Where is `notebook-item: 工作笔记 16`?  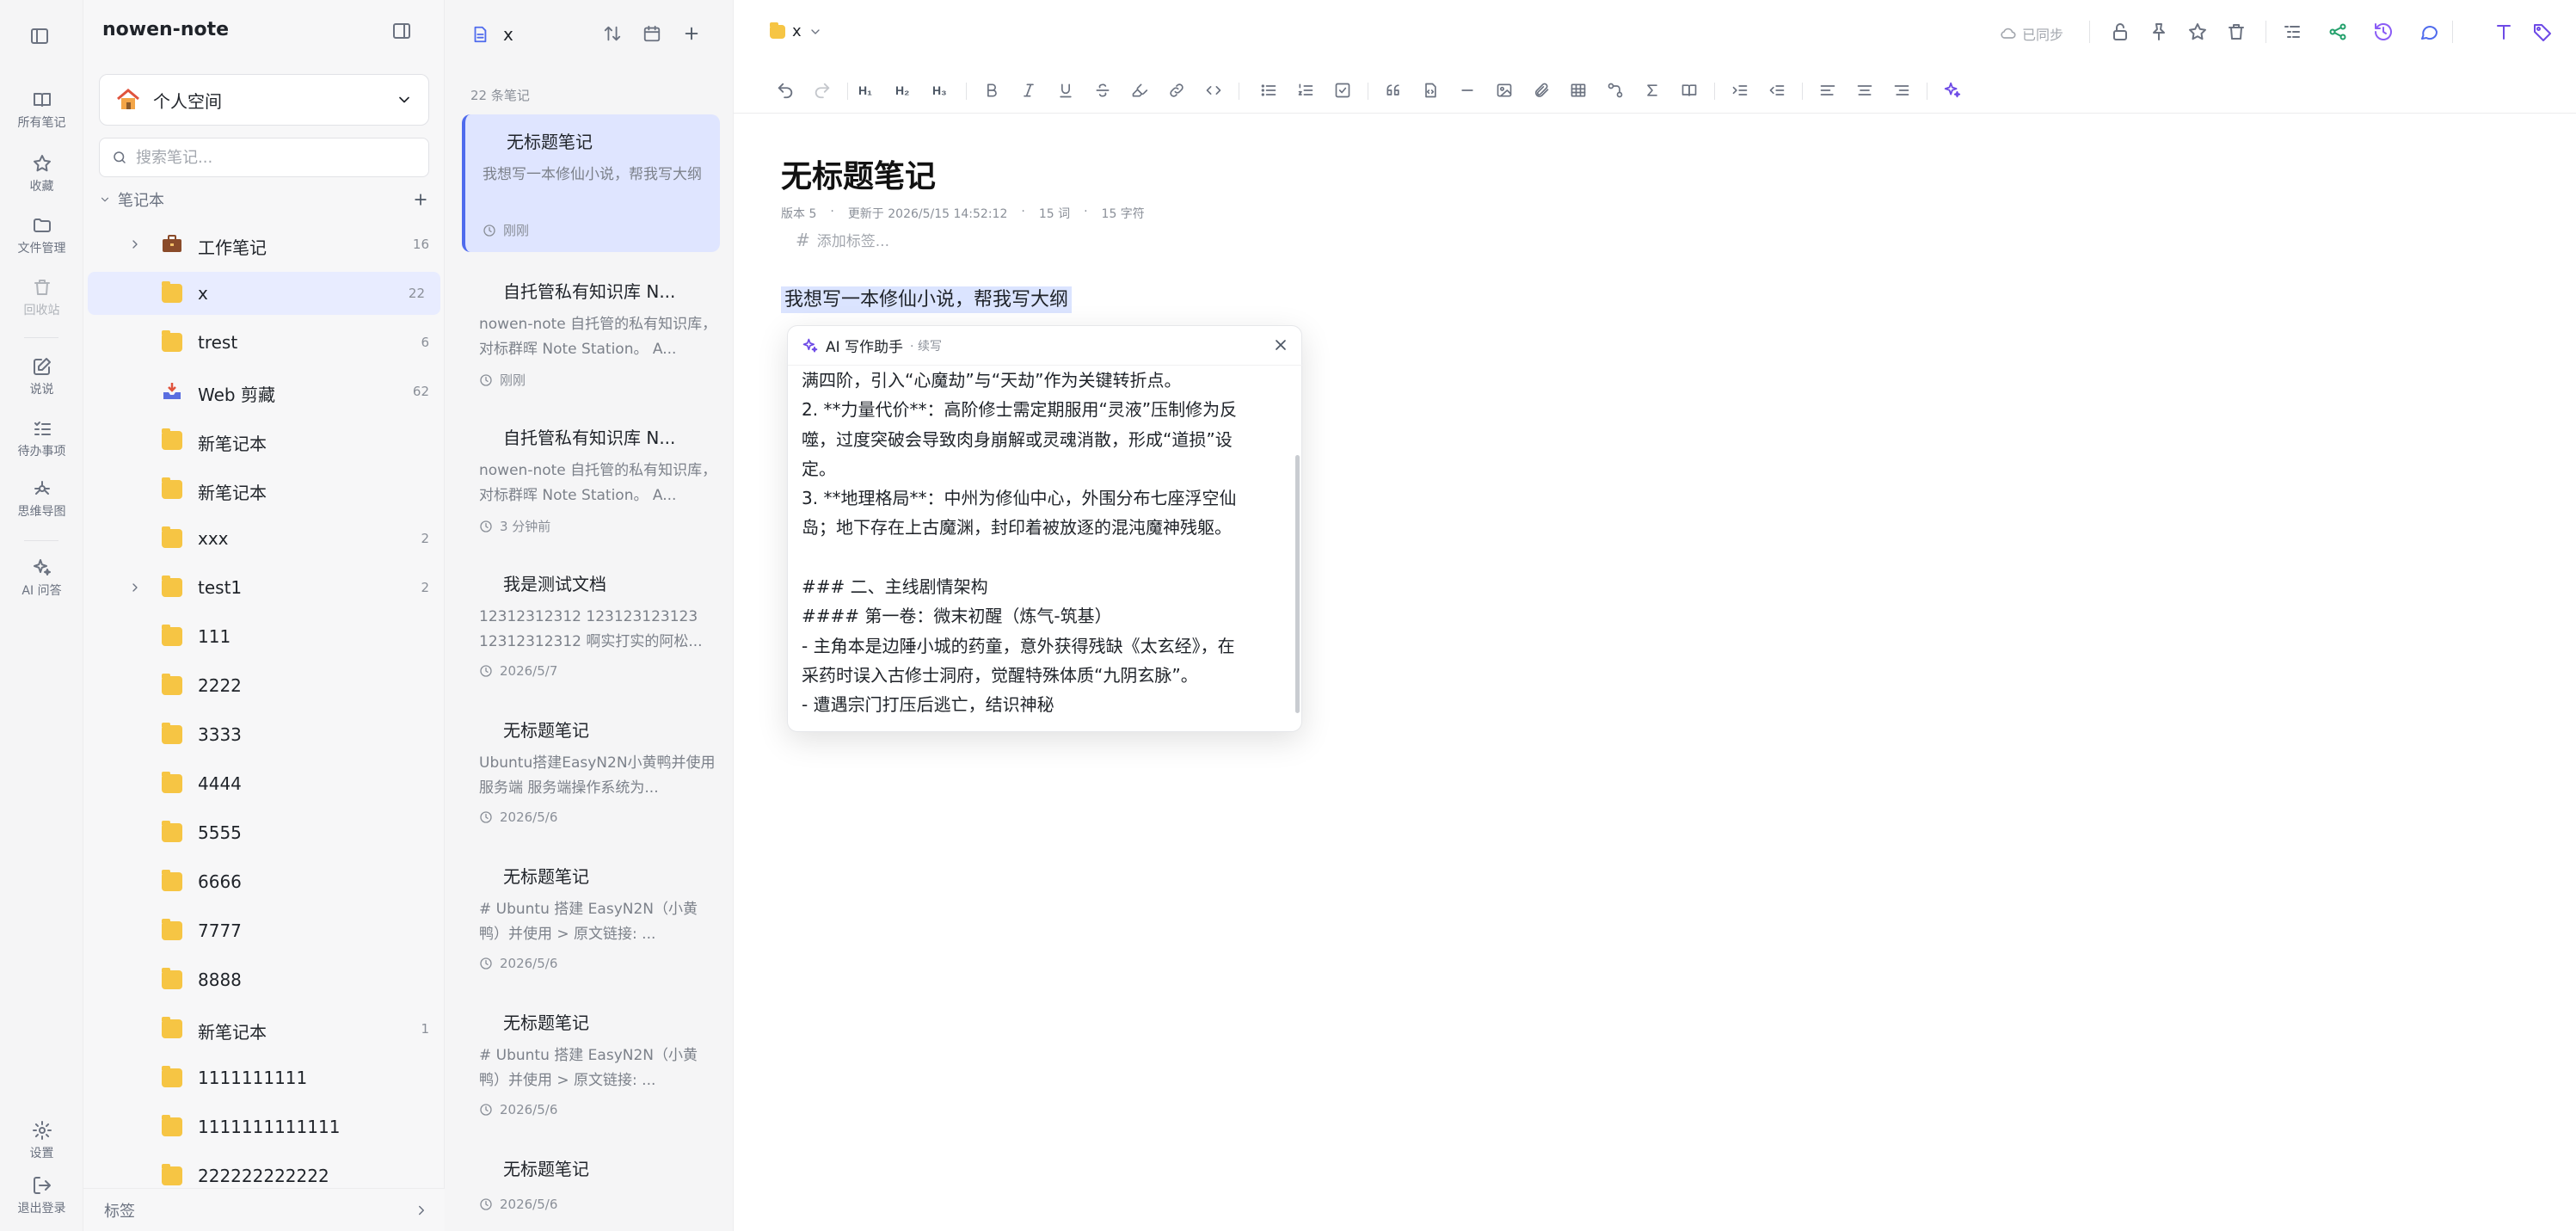 notebook-item: 工作笔记 16 is located at coordinates (264, 245).